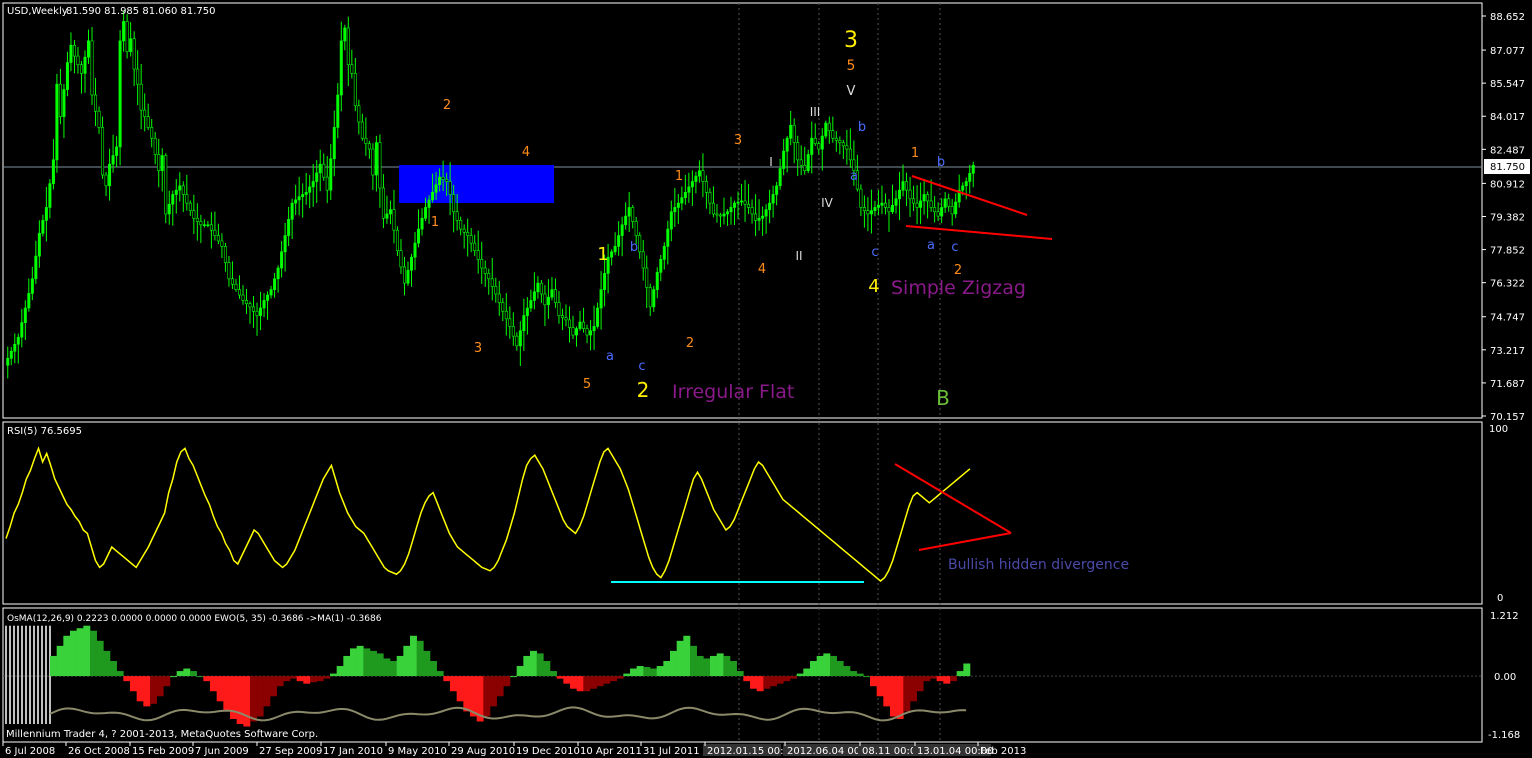 The width and height of the screenshot is (1532, 758). Describe the element at coordinates (476, 184) in the screenshot. I see `resistance-box` at that location.